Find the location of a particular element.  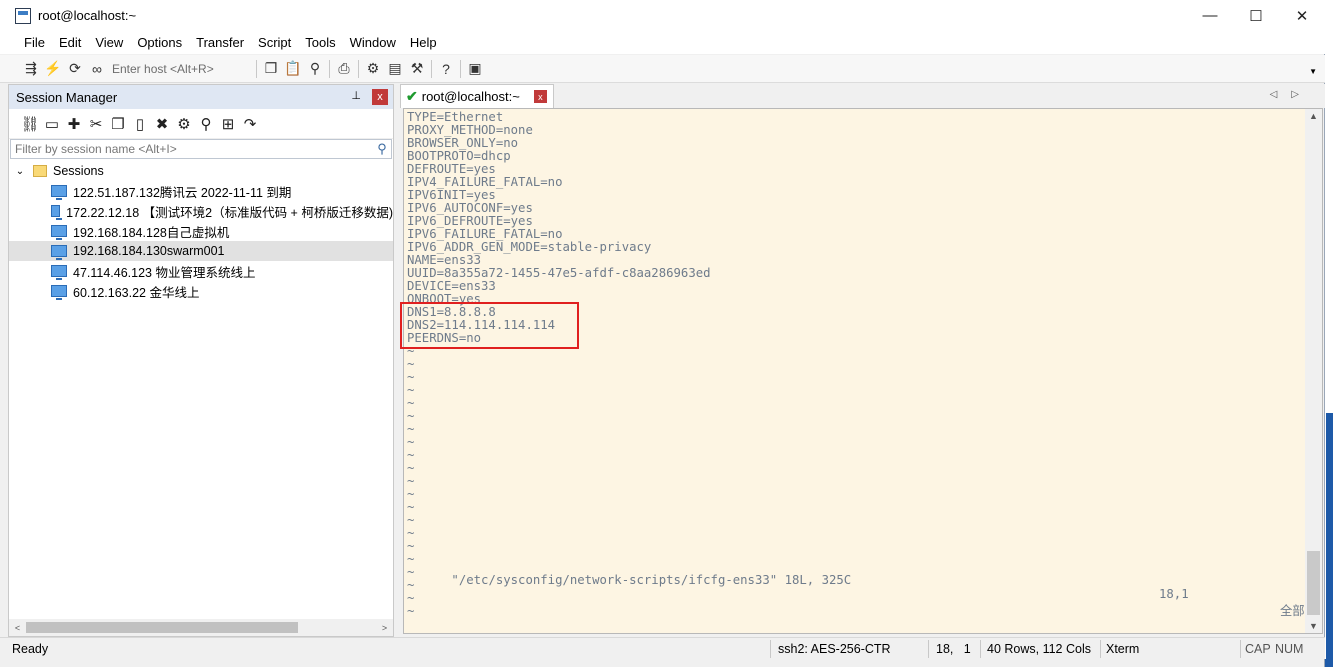

session-item: 47.114.46.123 物业管理系统线上 is located at coordinates (201, 271).